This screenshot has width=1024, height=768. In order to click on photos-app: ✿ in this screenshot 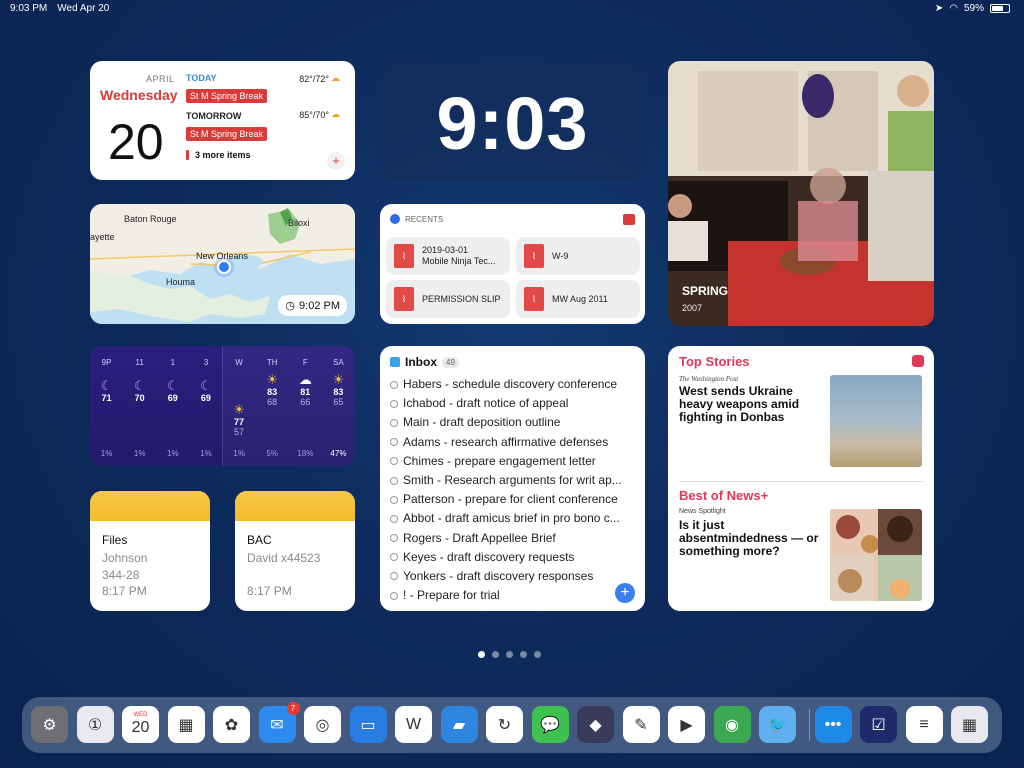, I will do `click(231, 724)`.